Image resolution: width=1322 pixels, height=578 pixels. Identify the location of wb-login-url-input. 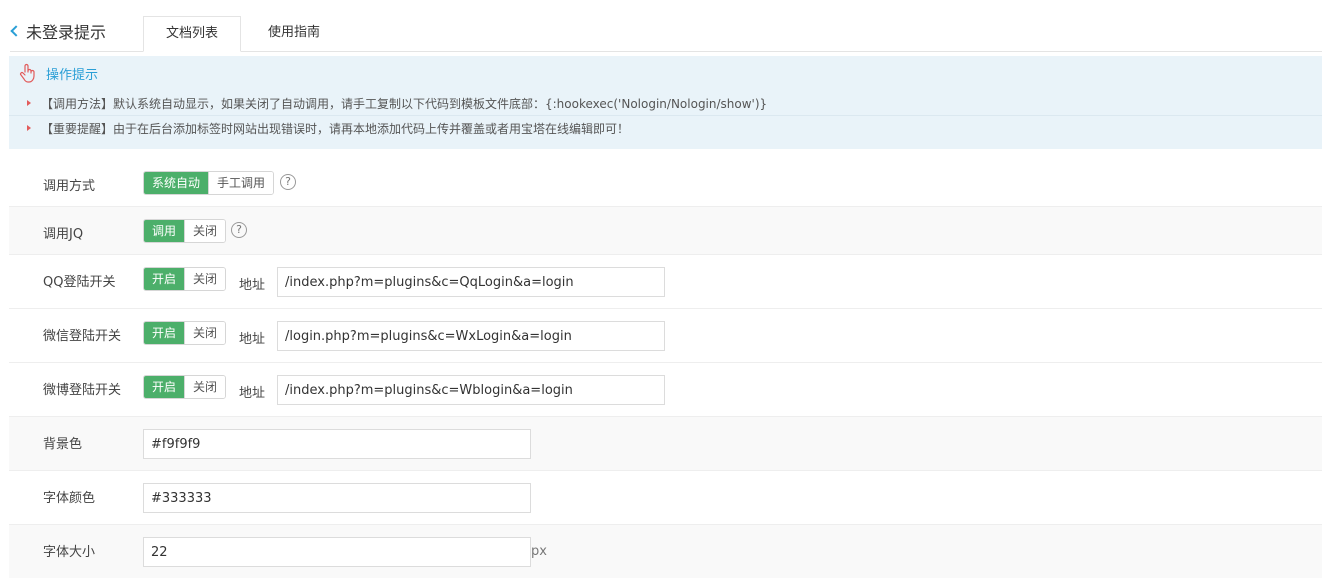
(471, 390).